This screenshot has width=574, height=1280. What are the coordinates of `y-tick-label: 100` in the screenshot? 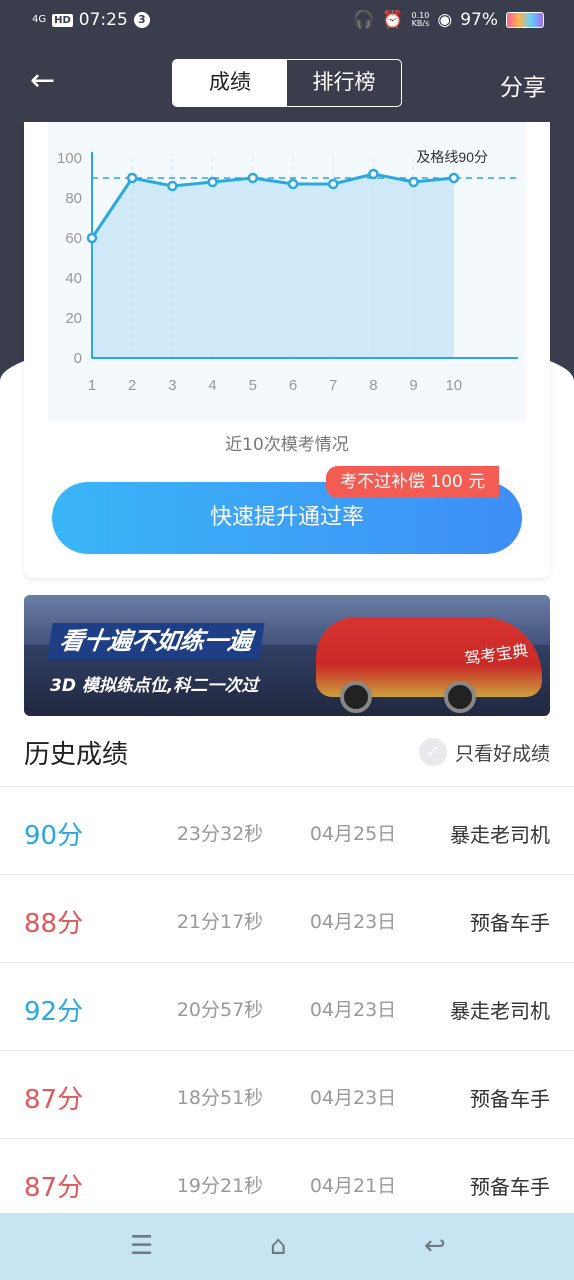 It's located at (69, 158).